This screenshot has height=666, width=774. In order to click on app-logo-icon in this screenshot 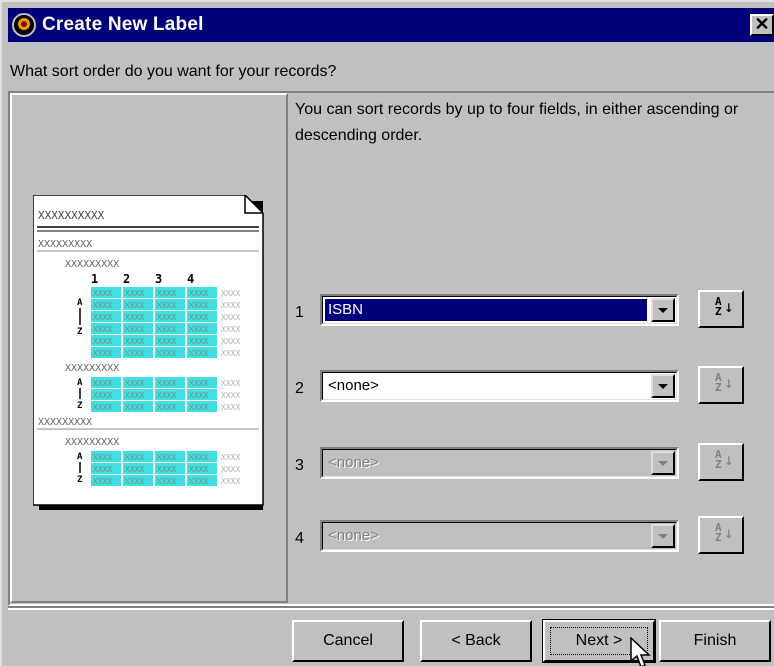, I will do `click(24, 25)`.